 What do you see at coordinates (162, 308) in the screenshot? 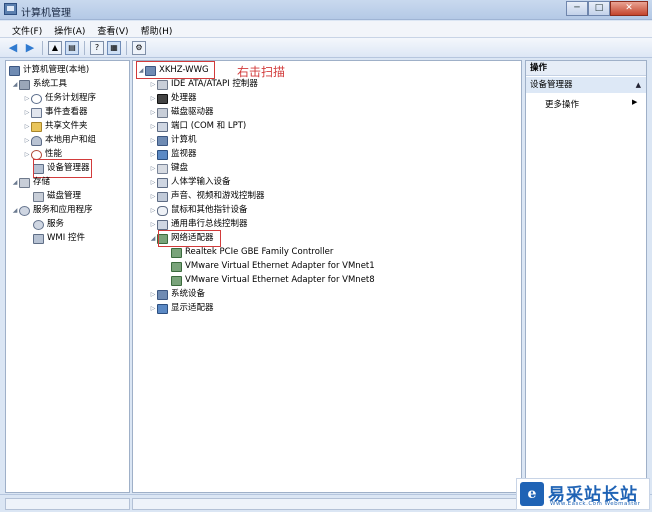
I see `display-adapter-icon` at bounding box center [162, 308].